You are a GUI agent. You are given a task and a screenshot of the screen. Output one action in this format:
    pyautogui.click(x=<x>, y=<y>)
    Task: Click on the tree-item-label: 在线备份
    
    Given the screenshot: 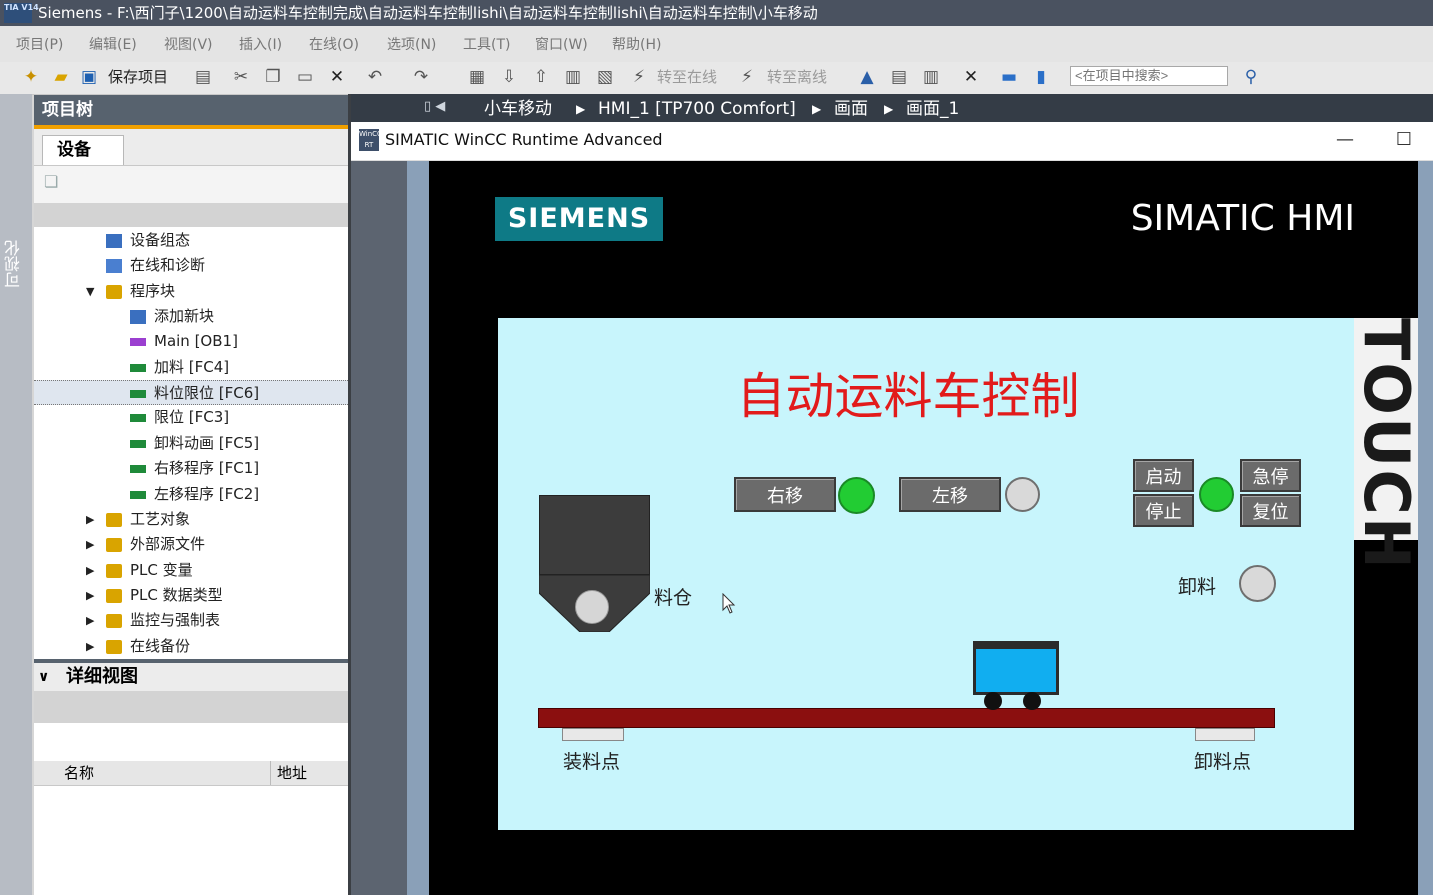 What is the action you would take?
    pyautogui.click(x=160, y=646)
    